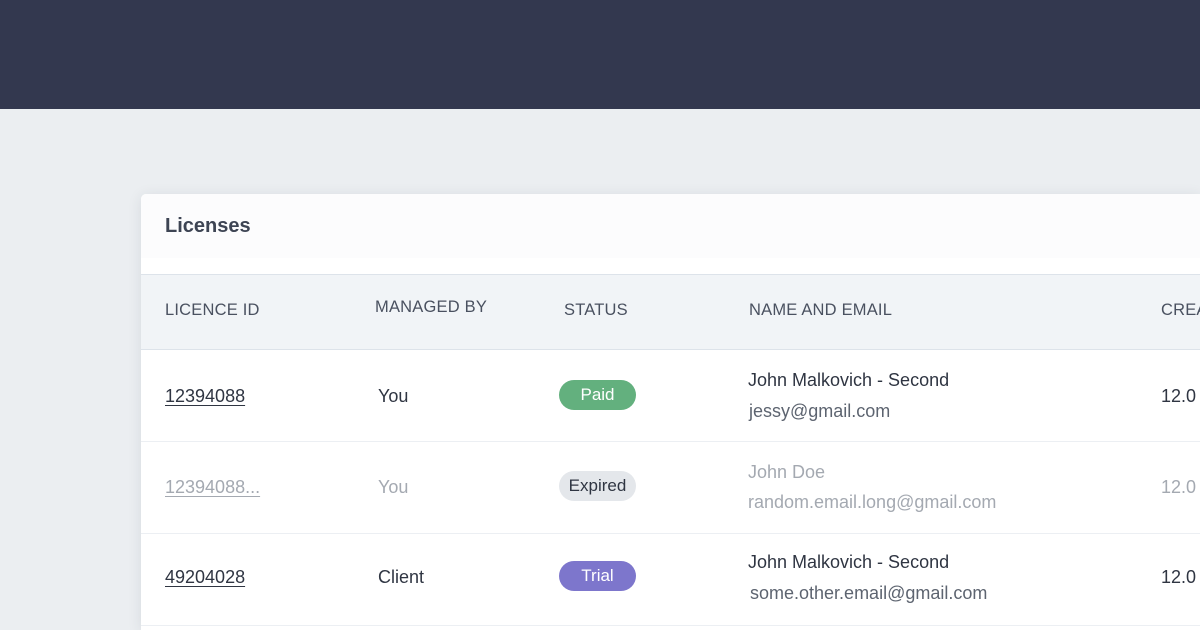 The width and height of the screenshot is (1200, 630). I want to click on column-header-licence-id: LICENCE ID, so click(212, 310).